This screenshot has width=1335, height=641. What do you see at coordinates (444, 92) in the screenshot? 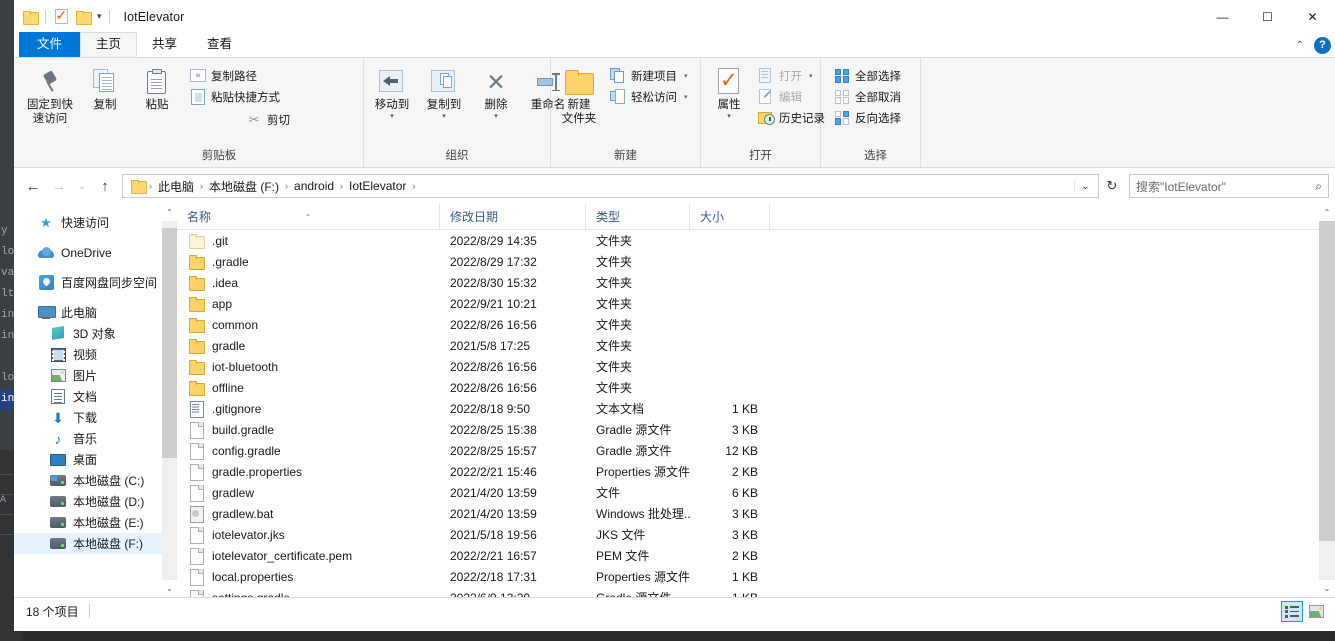
I see `copy-to-button: 复制到 ▾` at bounding box center [444, 92].